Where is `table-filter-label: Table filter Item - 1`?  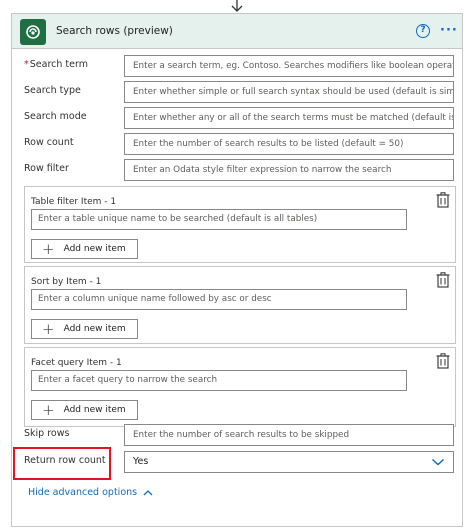 table-filter-label: Table filter Item - 1 is located at coordinates (74, 202).